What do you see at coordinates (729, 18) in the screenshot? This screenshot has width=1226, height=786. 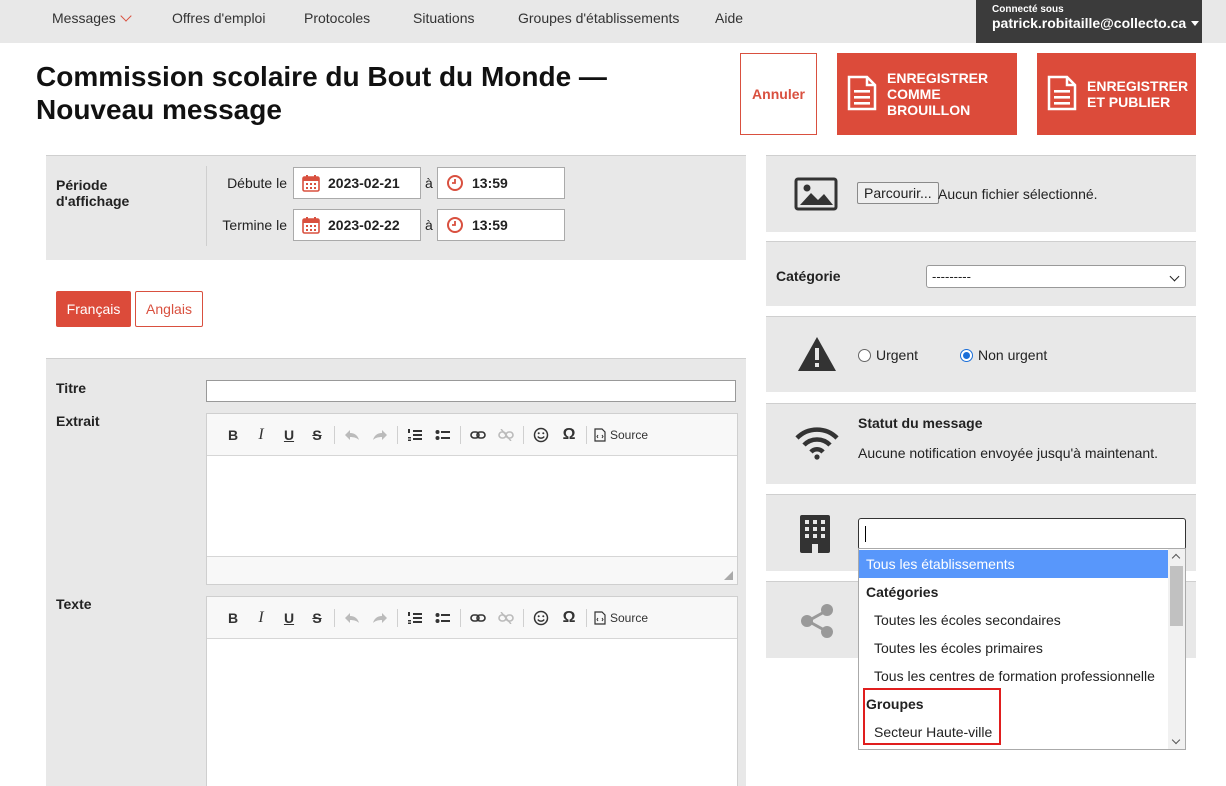 I see `nav-help: Aide` at bounding box center [729, 18].